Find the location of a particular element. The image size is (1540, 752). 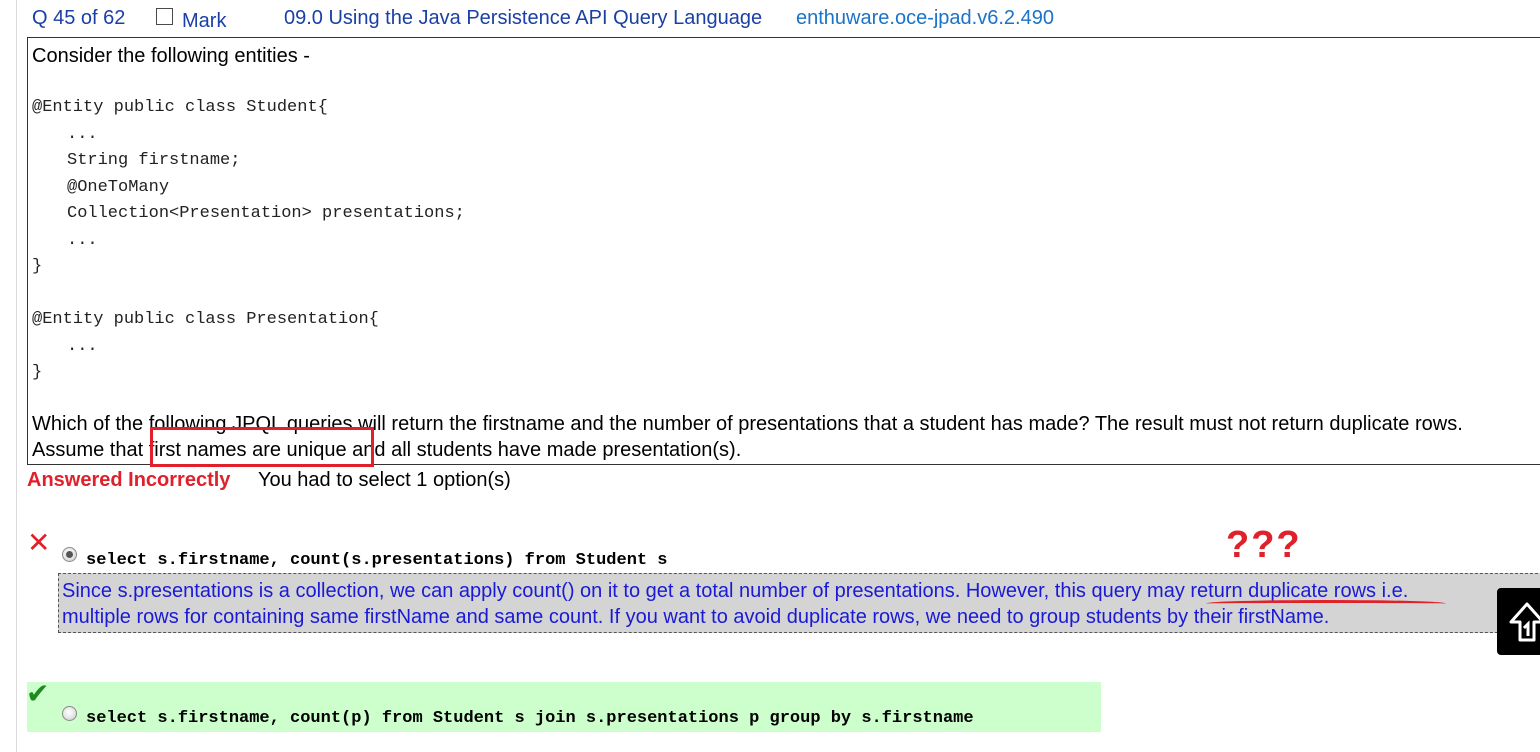

question-id-link: enthuware.oce-jpad.v6.2.490 is located at coordinates (925, 18).